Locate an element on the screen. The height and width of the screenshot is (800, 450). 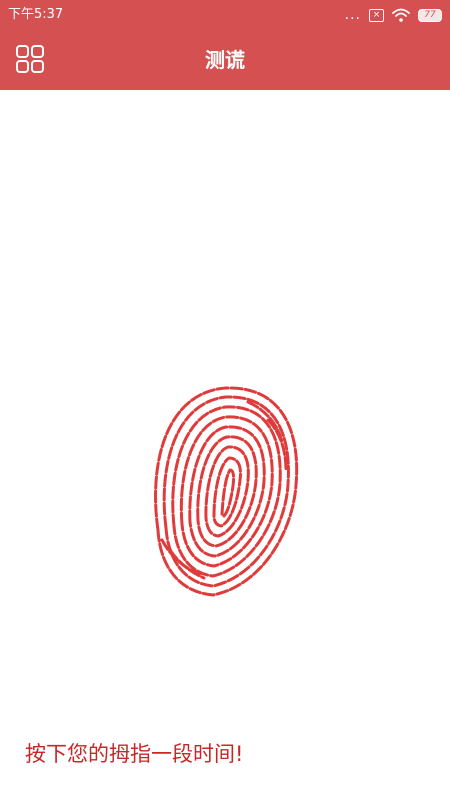
instruction-text: 按下您的拇指一段时间! is located at coordinates (134, 754).